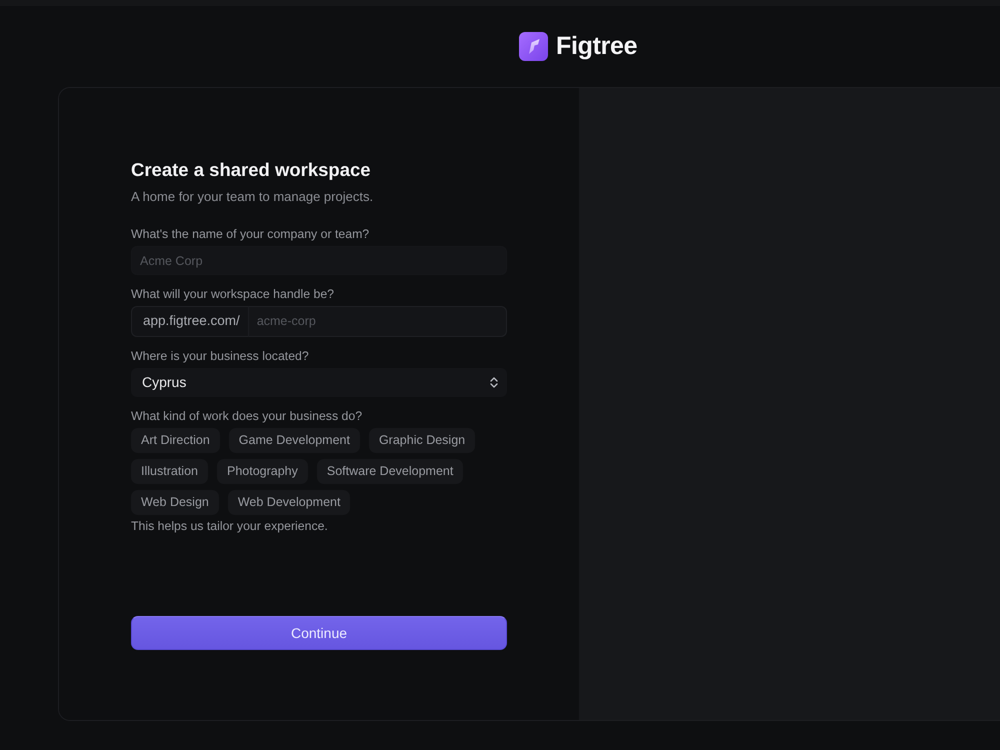 This screenshot has height=750, width=1000. I want to click on category-chip: Art Direction, so click(175, 440).